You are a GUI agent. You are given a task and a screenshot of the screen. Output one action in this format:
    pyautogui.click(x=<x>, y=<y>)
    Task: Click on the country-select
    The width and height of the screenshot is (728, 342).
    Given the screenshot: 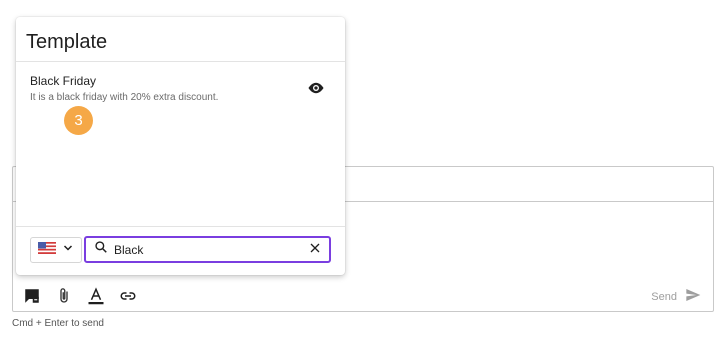 What is the action you would take?
    pyautogui.click(x=56, y=250)
    